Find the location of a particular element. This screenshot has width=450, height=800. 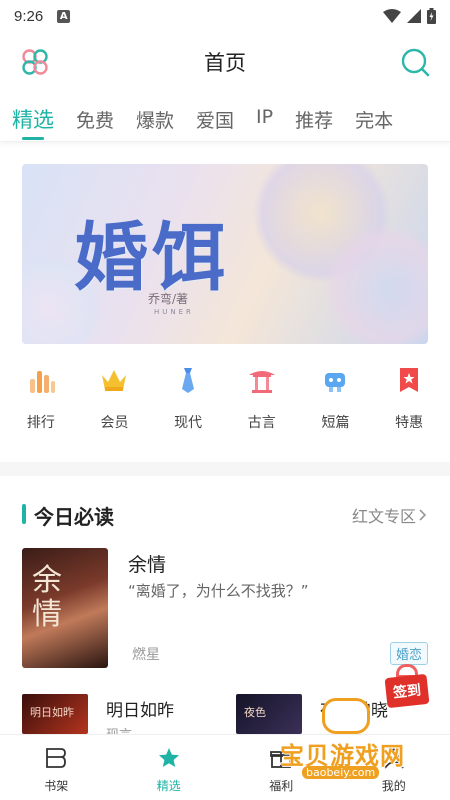

tab-patriotic: 爱国 is located at coordinates (215, 119).